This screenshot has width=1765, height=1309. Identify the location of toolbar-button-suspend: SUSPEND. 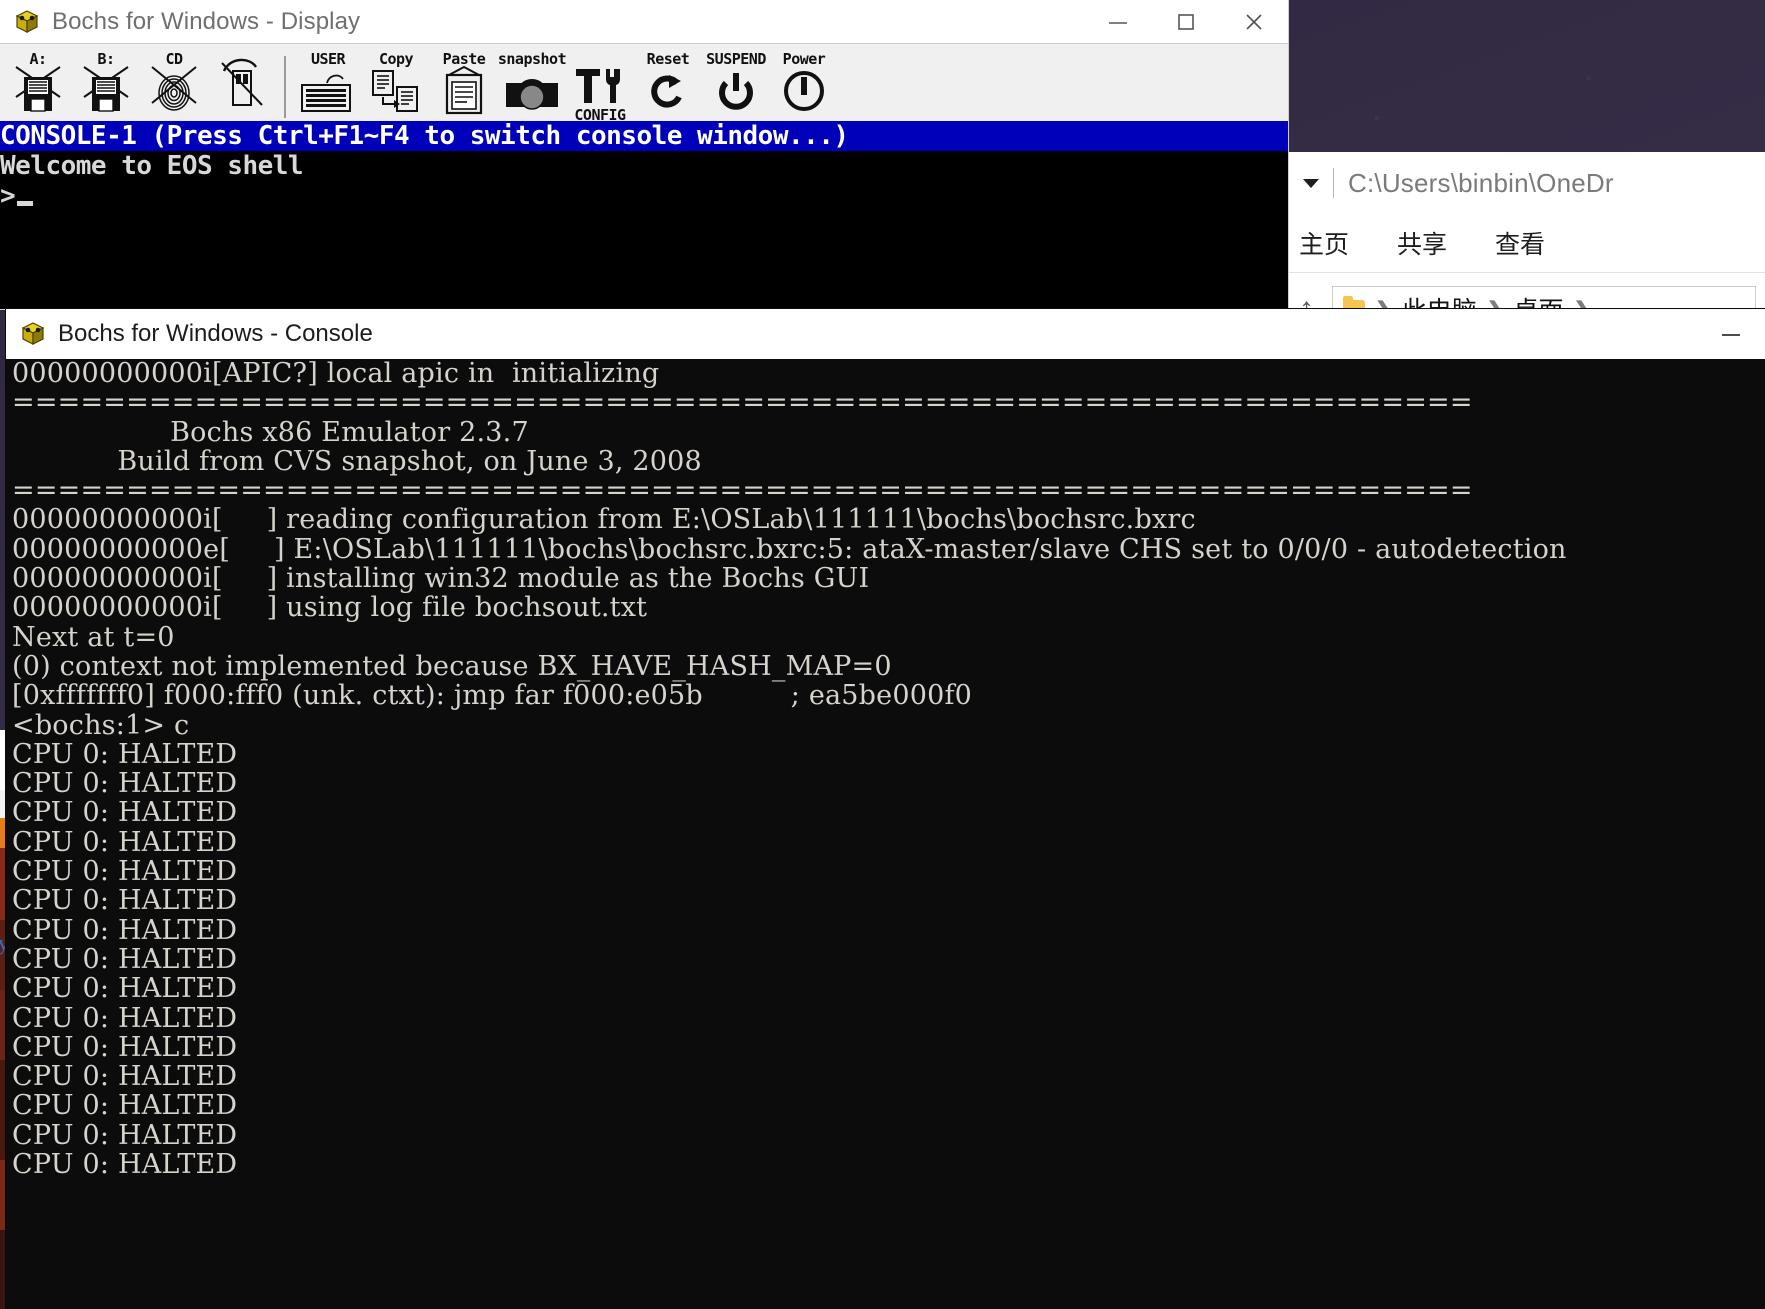
(736, 85).